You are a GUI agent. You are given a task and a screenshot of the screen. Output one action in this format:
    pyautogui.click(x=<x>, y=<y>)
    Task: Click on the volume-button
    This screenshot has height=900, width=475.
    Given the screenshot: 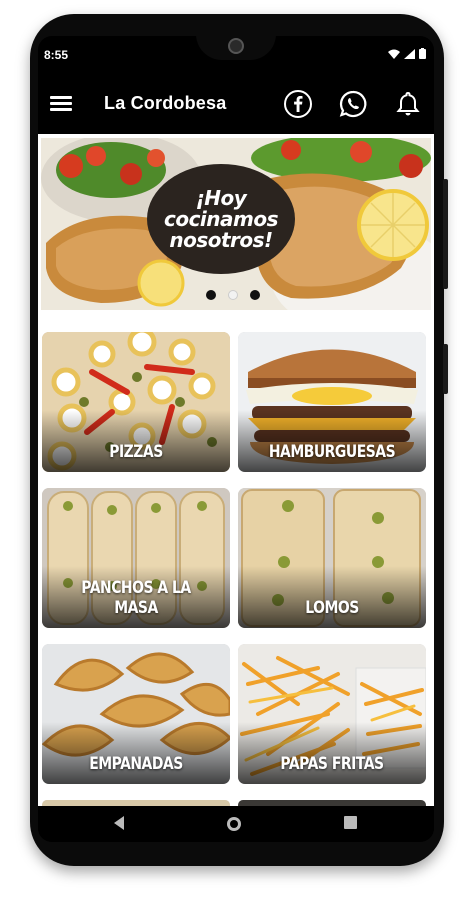 What is the action you would take?
    pyautogui.click(x=445, y=369)
    